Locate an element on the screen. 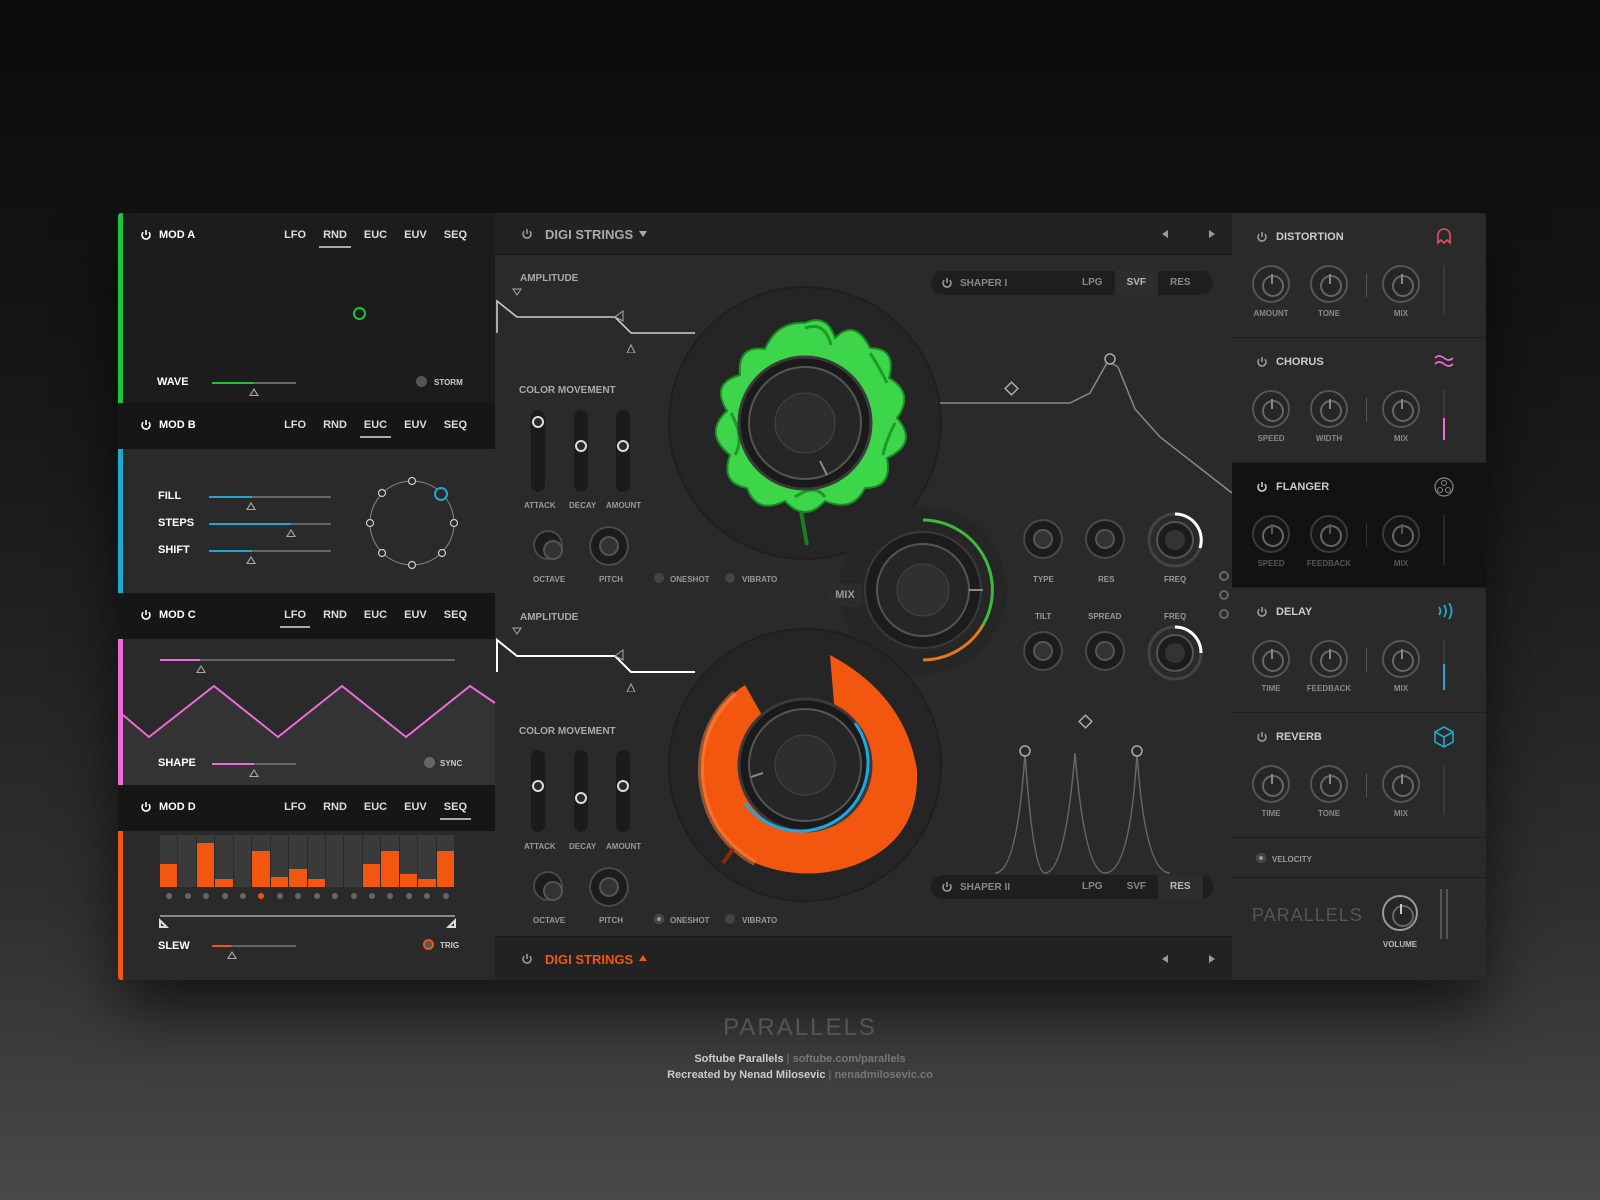 The image size is (1600, 1200). next-preset-icon is located at coordinates (1212, 959).